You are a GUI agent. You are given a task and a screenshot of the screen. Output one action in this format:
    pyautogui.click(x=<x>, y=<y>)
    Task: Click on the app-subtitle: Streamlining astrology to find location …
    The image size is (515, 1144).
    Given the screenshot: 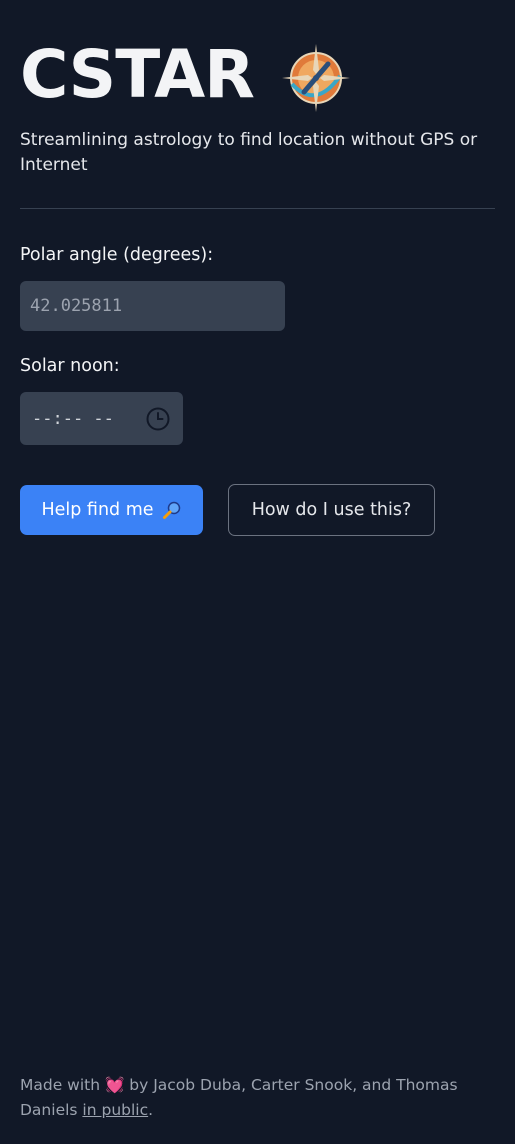 What is the action you would take?
    pyautogui.click(x=249, y=152)
    